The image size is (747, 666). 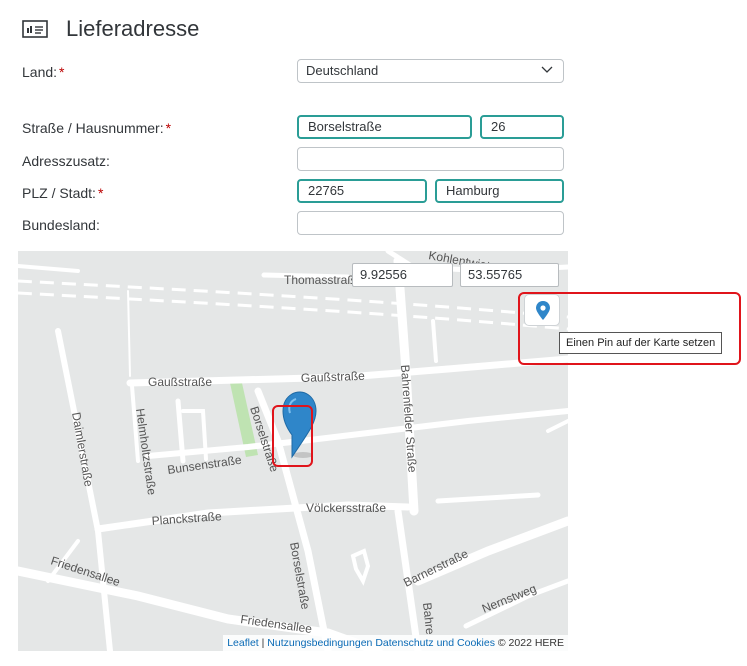 What do you see at coordinates (293, 305) in the screenshot?
I see `railway` at bounding box center [293, 305].